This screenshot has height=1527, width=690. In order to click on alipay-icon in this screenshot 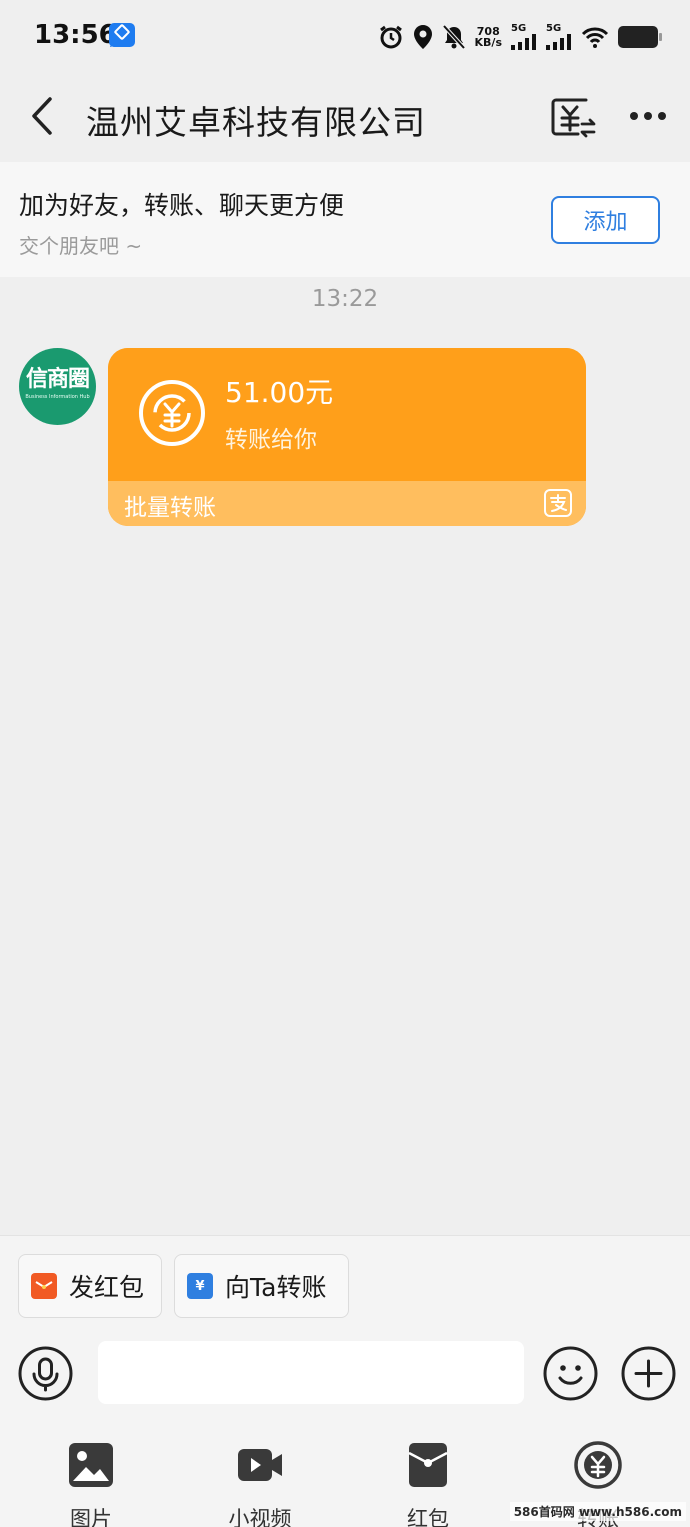, I will do `click(558, 503)`.